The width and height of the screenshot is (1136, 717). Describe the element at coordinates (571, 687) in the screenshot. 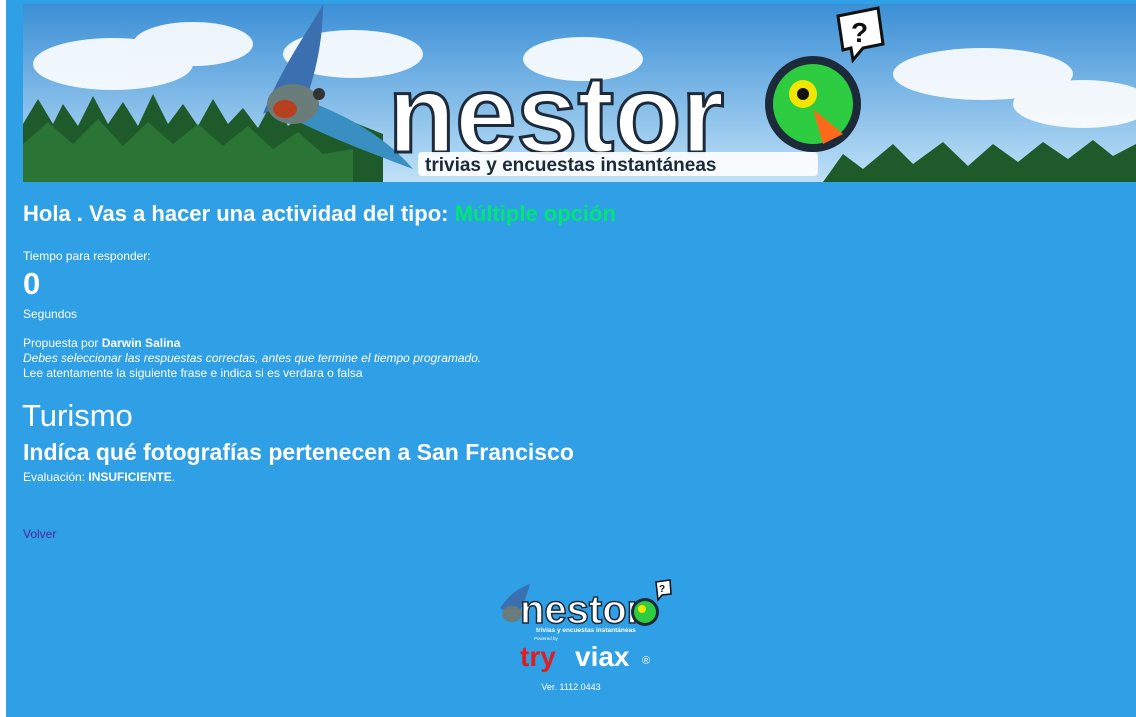

I see `version-label: Ver. 1112.0443` at that location.